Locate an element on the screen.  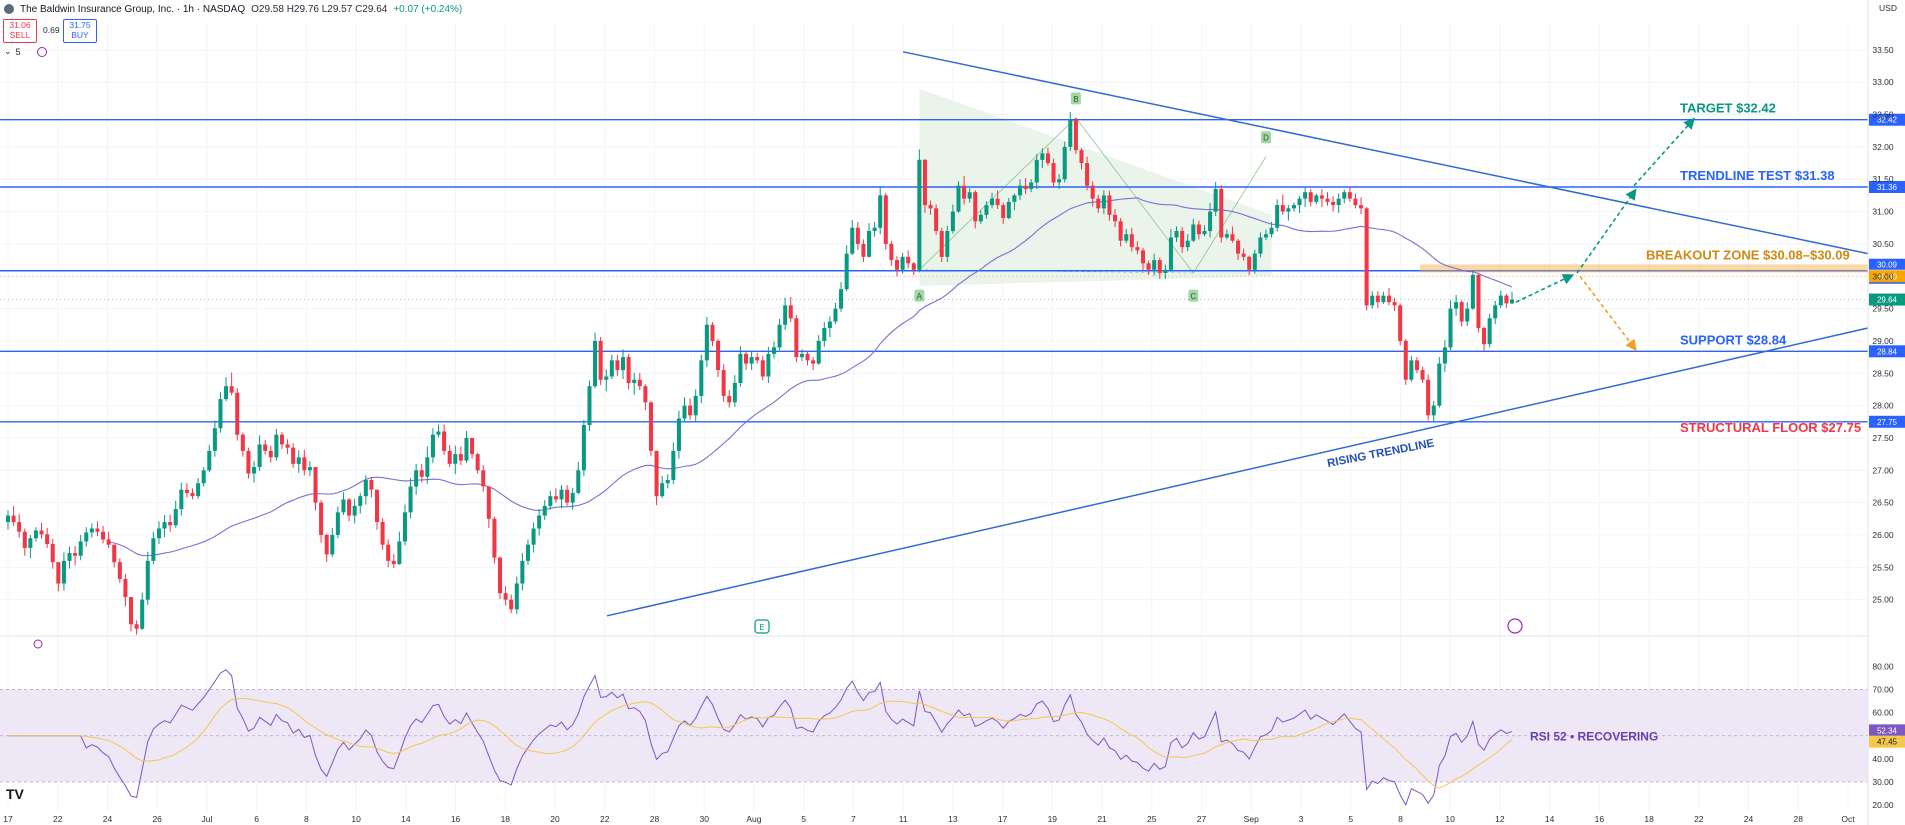
time-tick-label: 8 is located at coordinates (306, 819).